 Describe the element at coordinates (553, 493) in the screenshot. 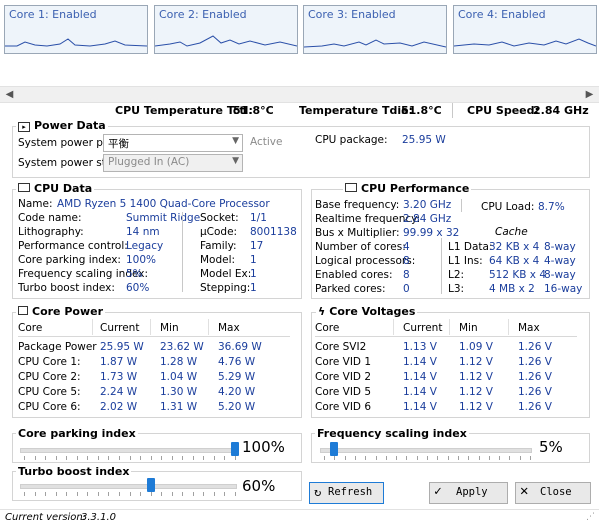

I see `close-button: ✕ Close` at that location.